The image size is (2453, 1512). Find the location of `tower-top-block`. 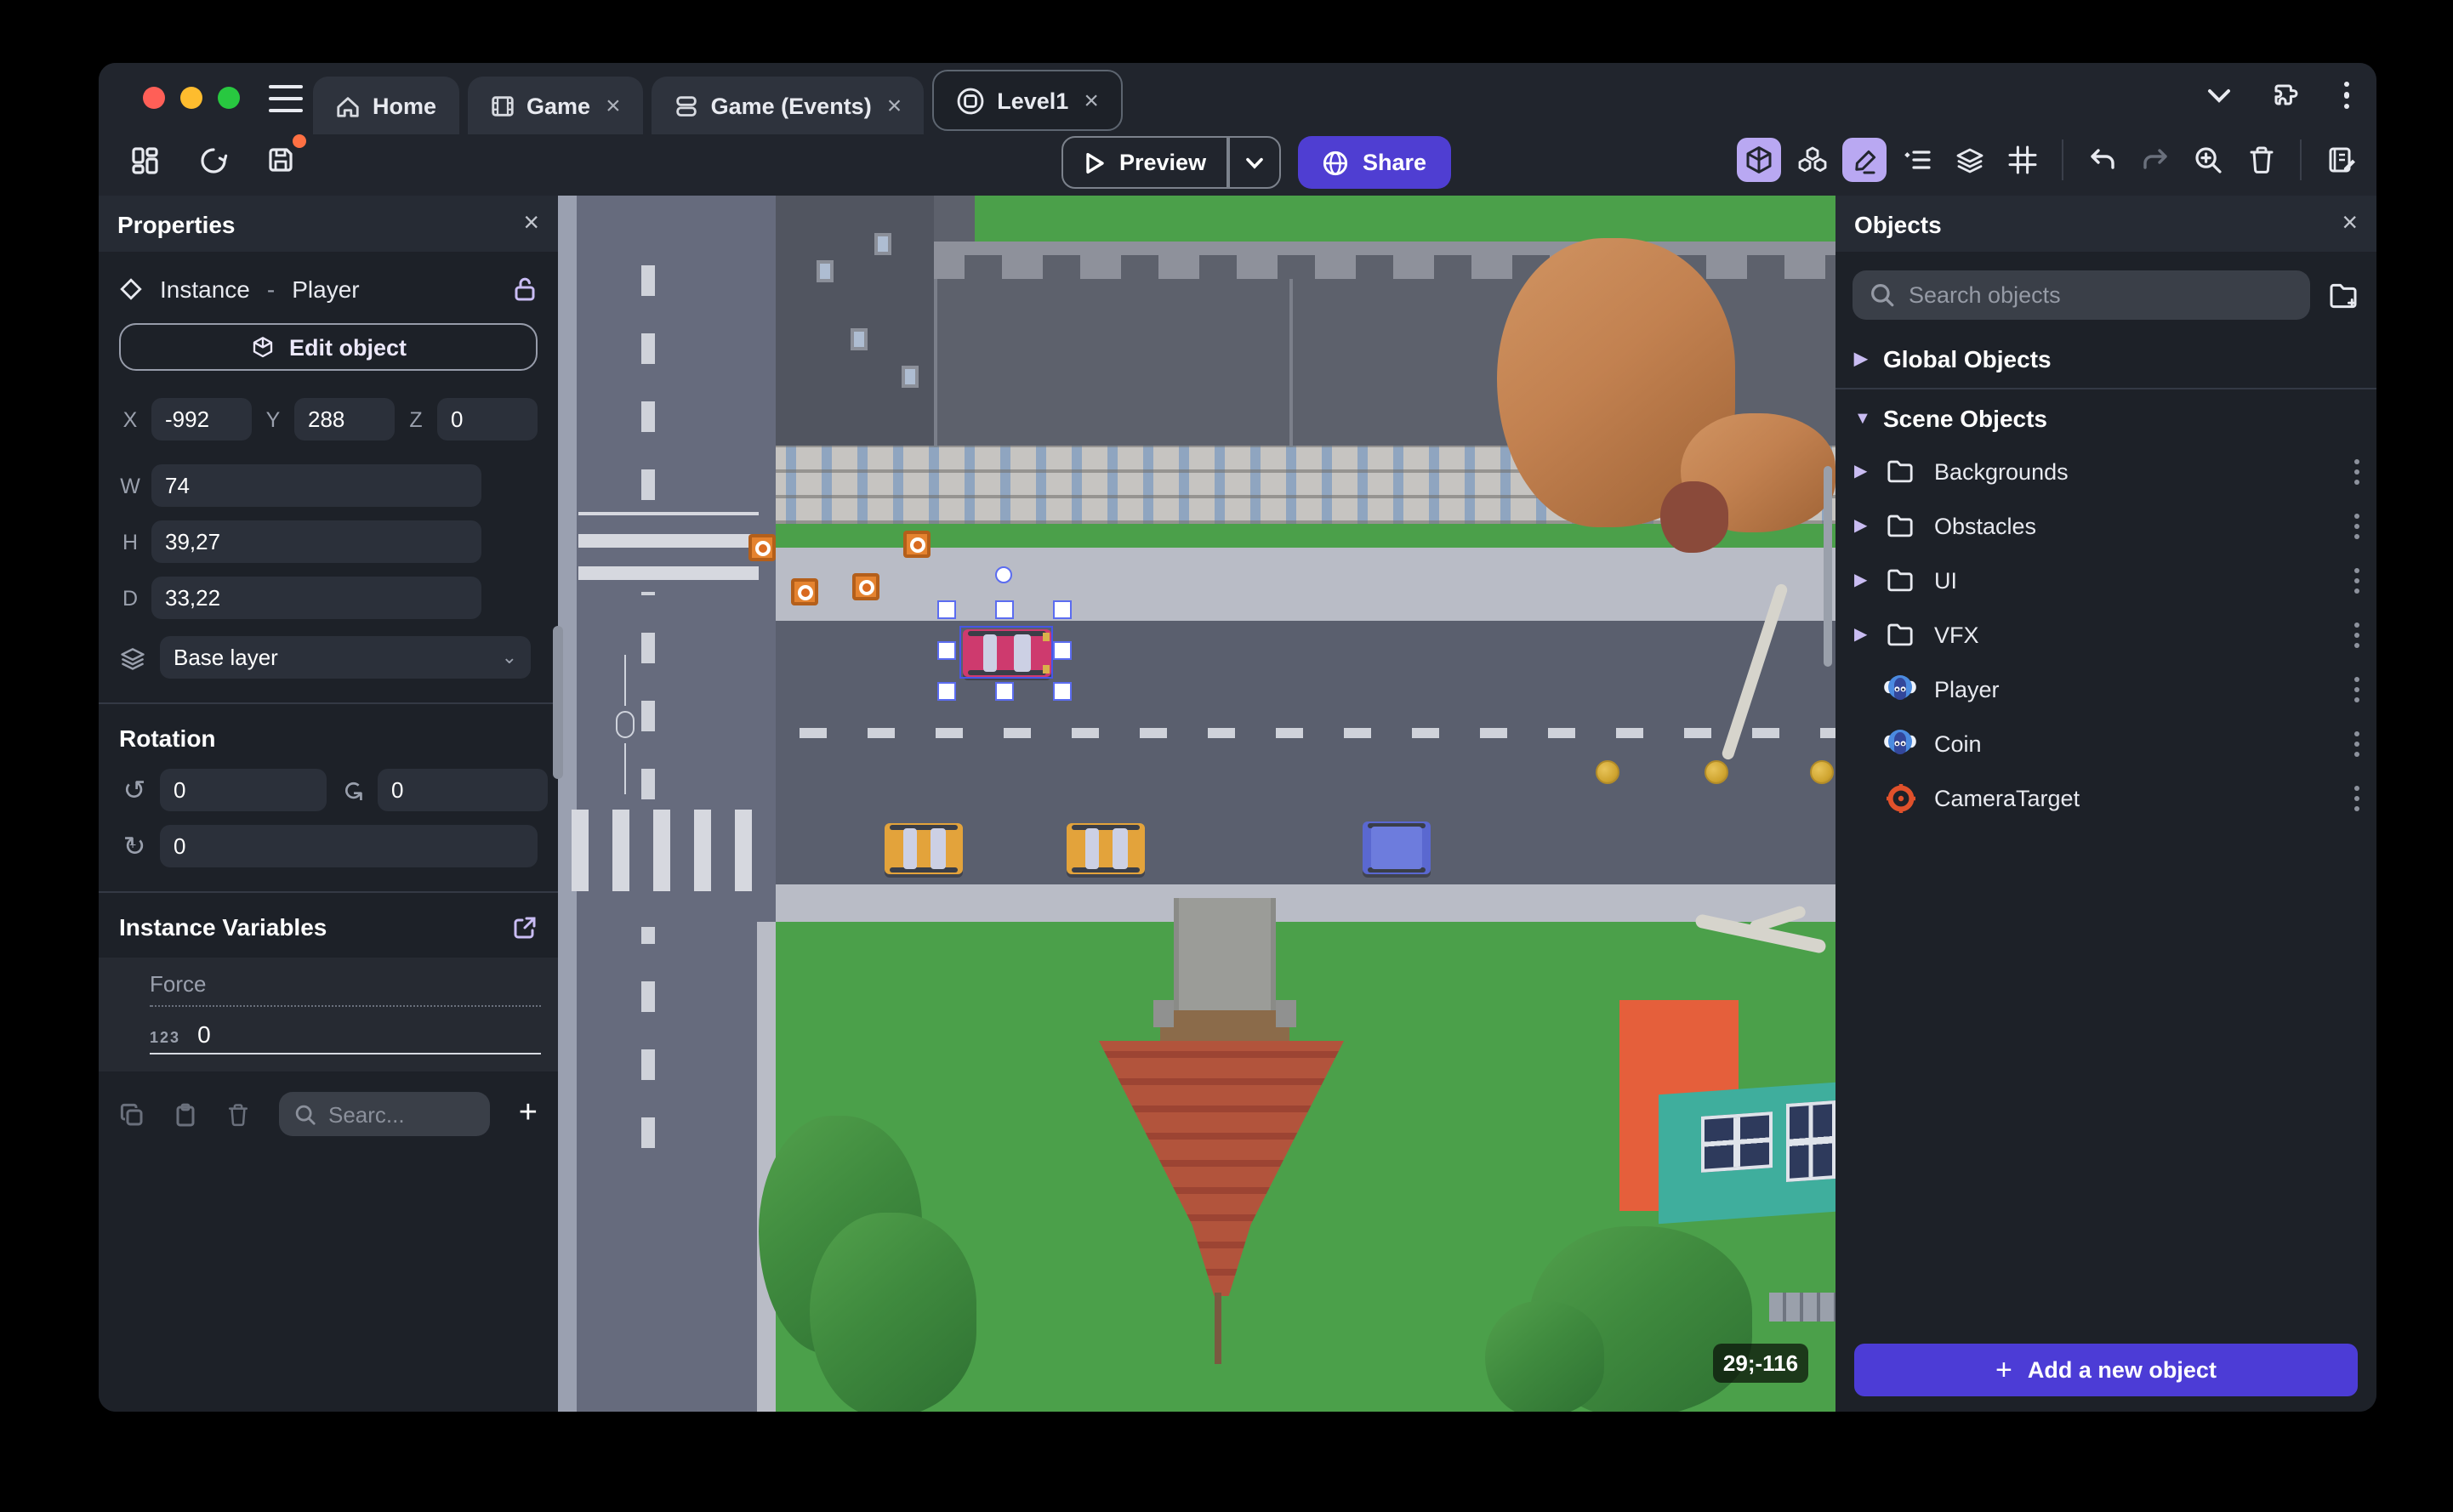

tower-top-block is located at coordinates (1225, 954).